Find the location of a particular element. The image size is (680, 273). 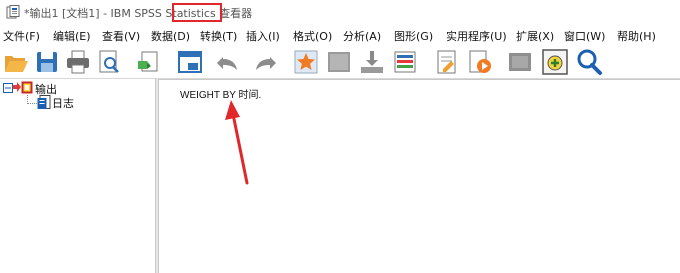

menu-data: 数据(D) is located at coordinates (170, 36).